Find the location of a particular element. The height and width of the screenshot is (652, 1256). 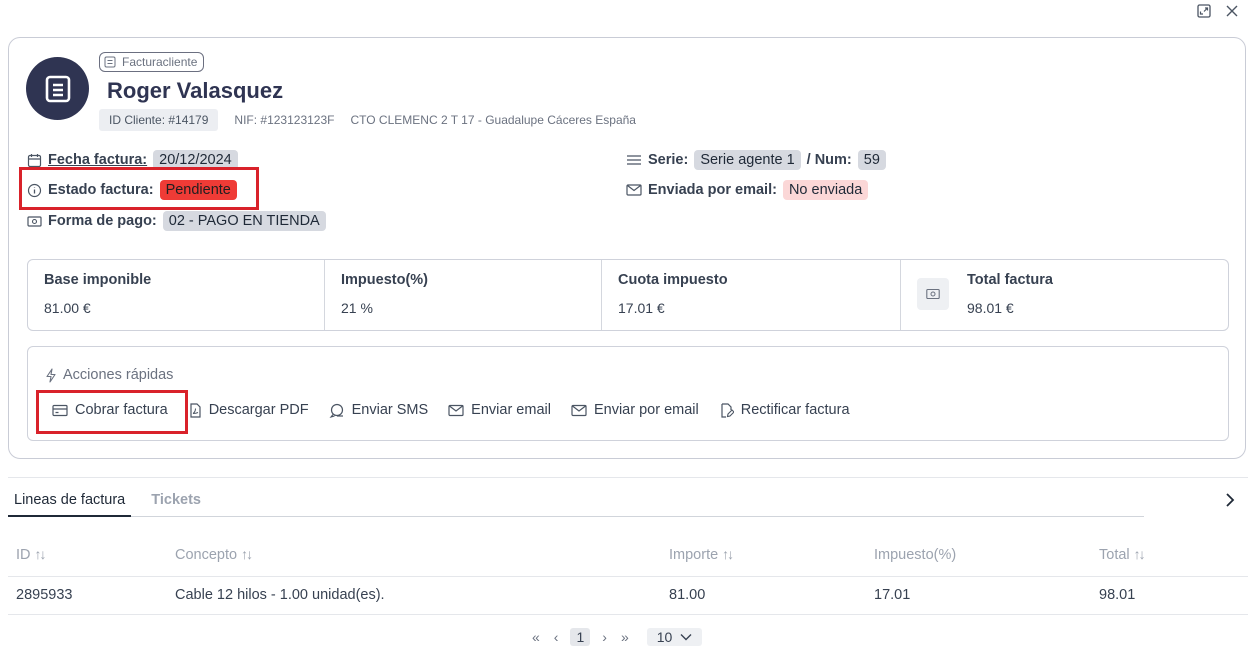

email-status-field: Enviada por email: No enviada is located at coordinates (747, 190).